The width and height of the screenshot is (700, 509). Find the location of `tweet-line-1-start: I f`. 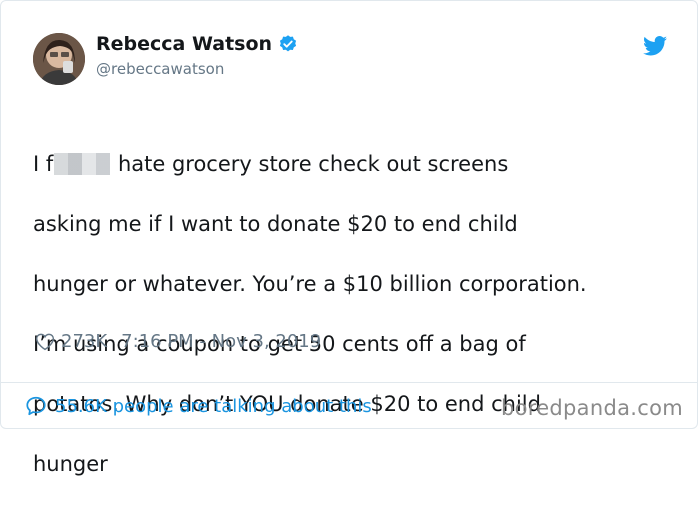

tweet-line-1-start: I f is located at coordinates (43, 164).